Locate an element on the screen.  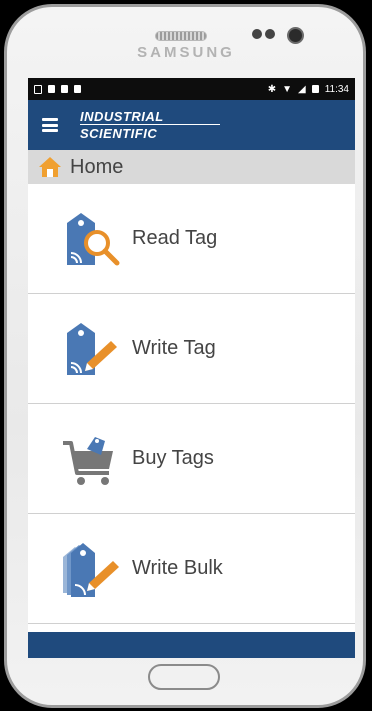
menu-item-read-tag: Read Tag is located at coordinates (191, 239).